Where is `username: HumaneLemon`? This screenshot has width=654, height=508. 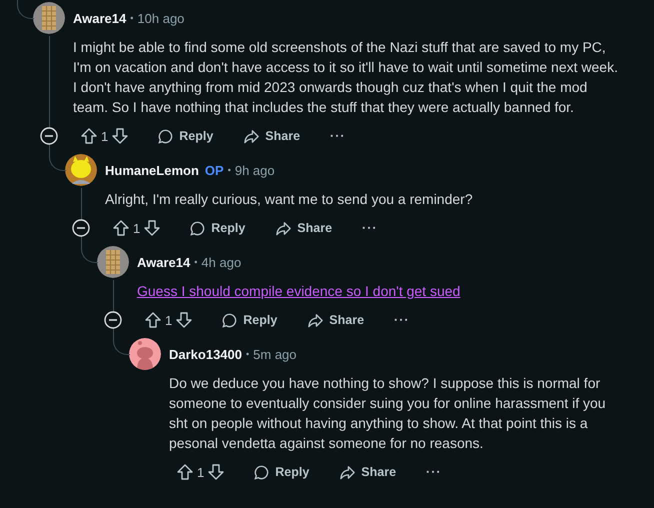
username: HumaneLemon is located at coordinates (152, 170).